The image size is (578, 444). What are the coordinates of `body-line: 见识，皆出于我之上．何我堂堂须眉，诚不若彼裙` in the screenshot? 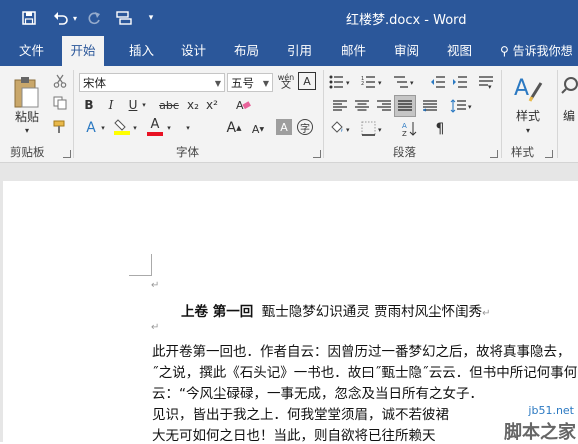 It's located at (300, 415).